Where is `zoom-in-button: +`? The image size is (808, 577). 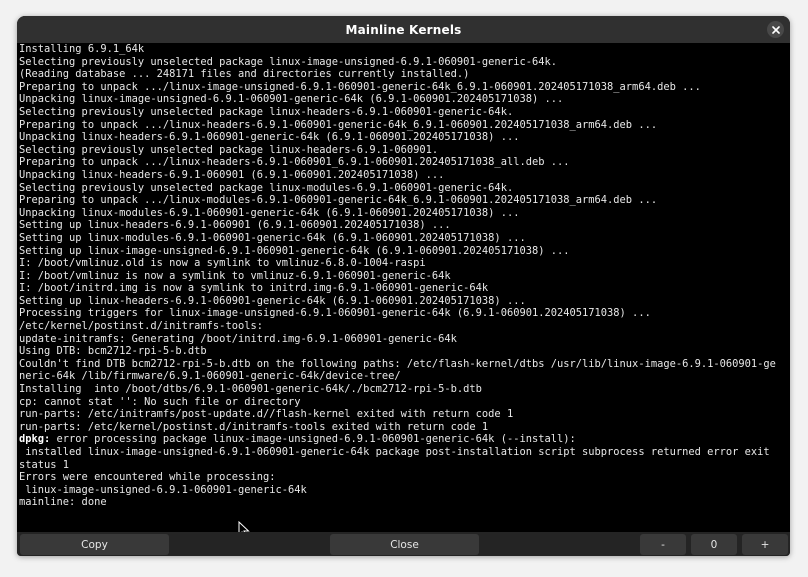 zoom-in-button: + is located at coordinates (765, 544).